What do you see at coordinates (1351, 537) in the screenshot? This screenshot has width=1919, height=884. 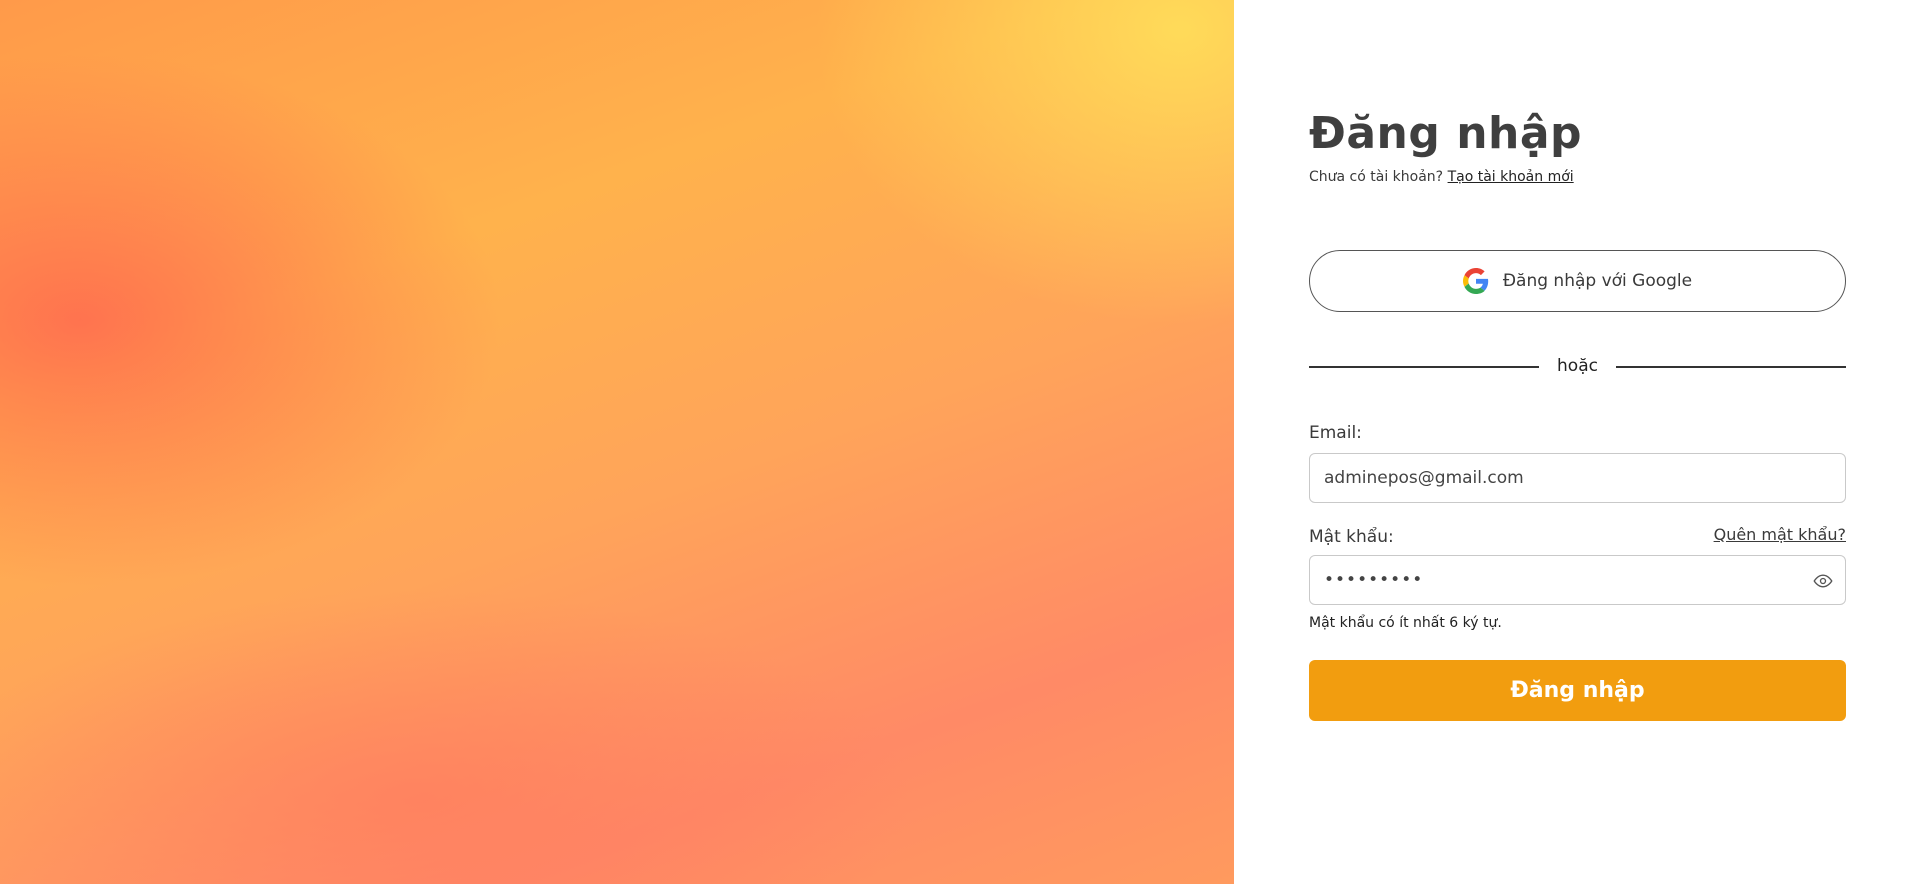 I see `password-label: Mật khẩu:` at bounding box center [1351, 537].